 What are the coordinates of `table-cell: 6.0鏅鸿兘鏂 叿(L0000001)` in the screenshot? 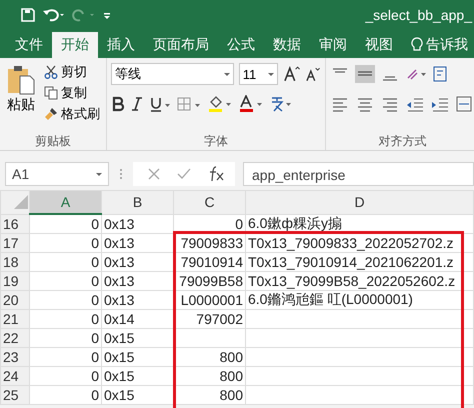 It's located at (360, 300).